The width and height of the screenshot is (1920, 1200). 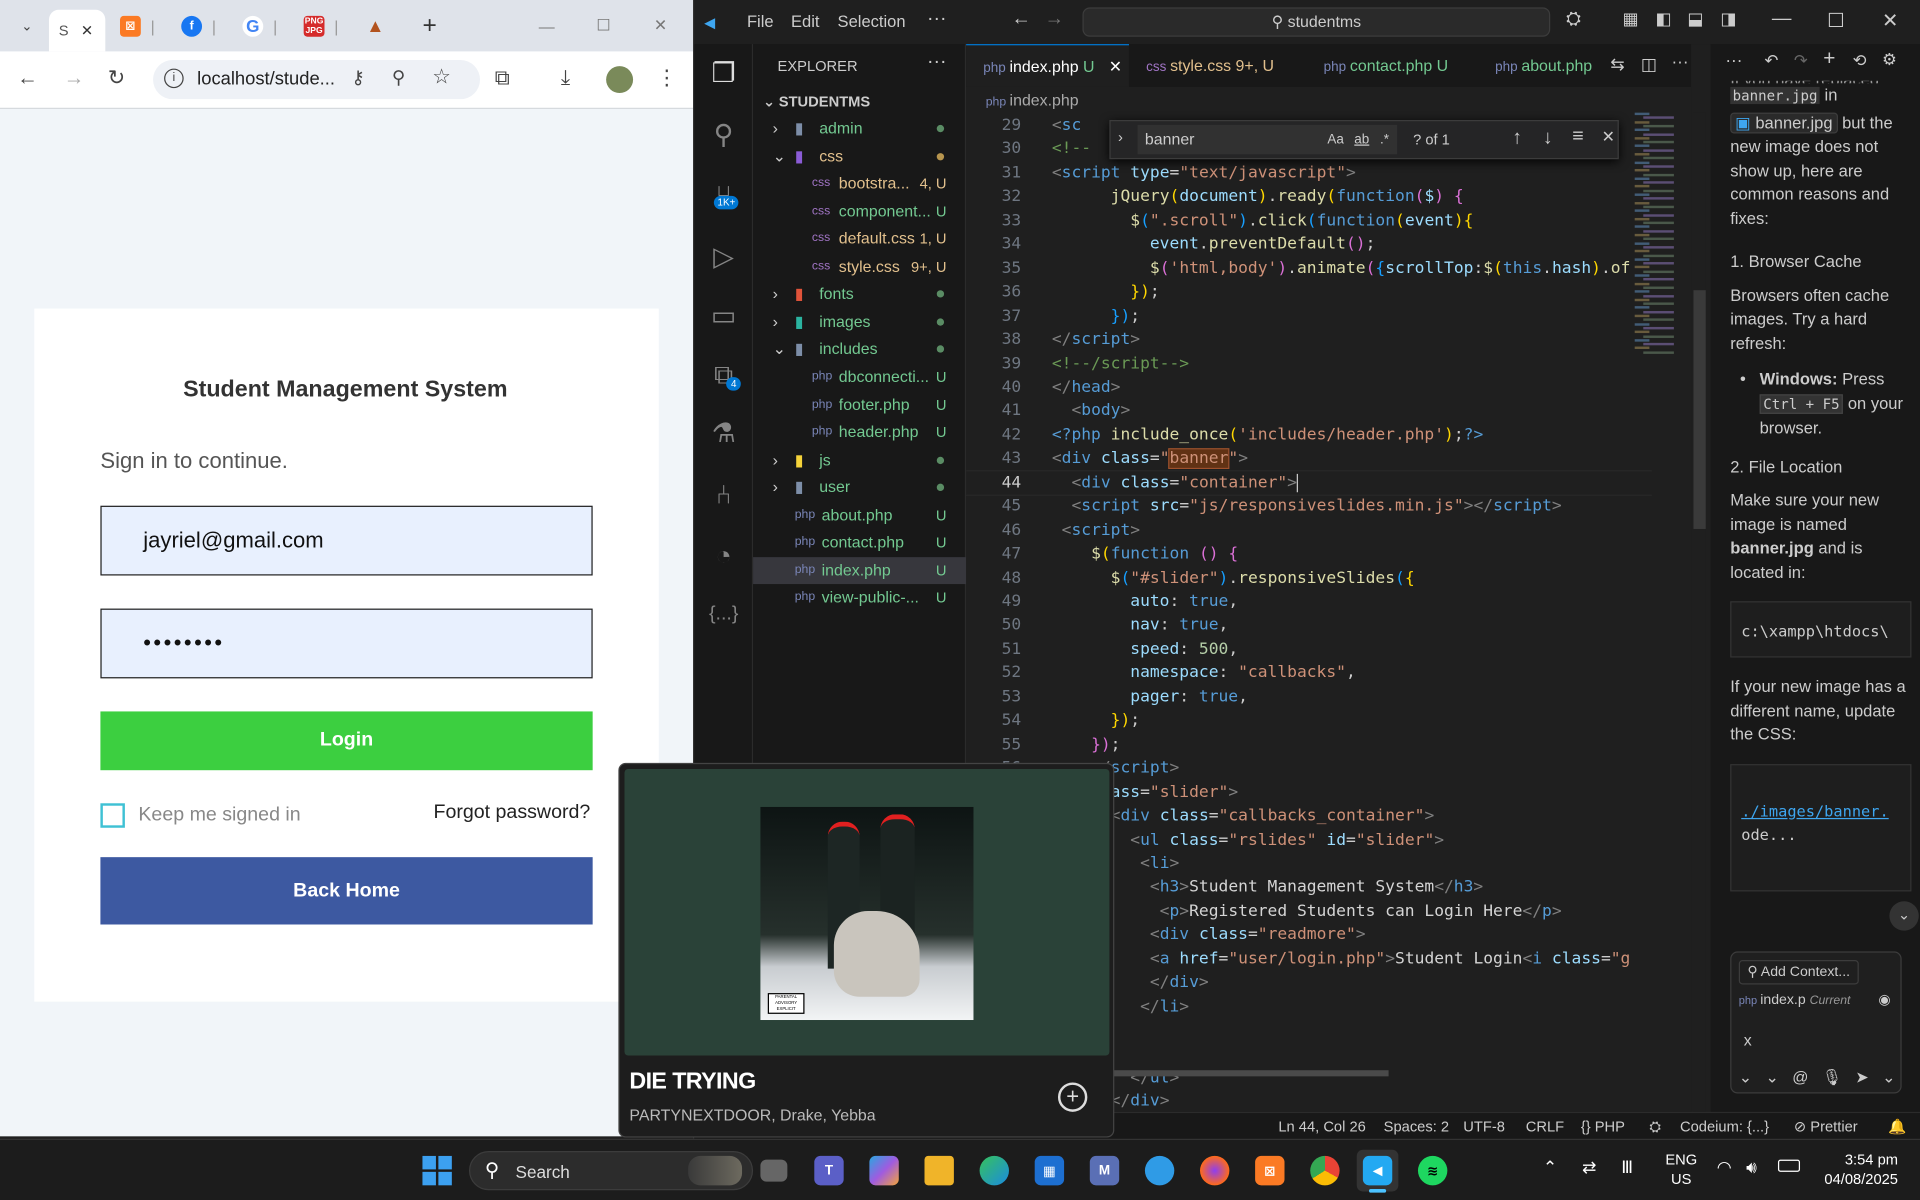 I want to click on undo-icon: ↶, so click(x=1772, y=61).